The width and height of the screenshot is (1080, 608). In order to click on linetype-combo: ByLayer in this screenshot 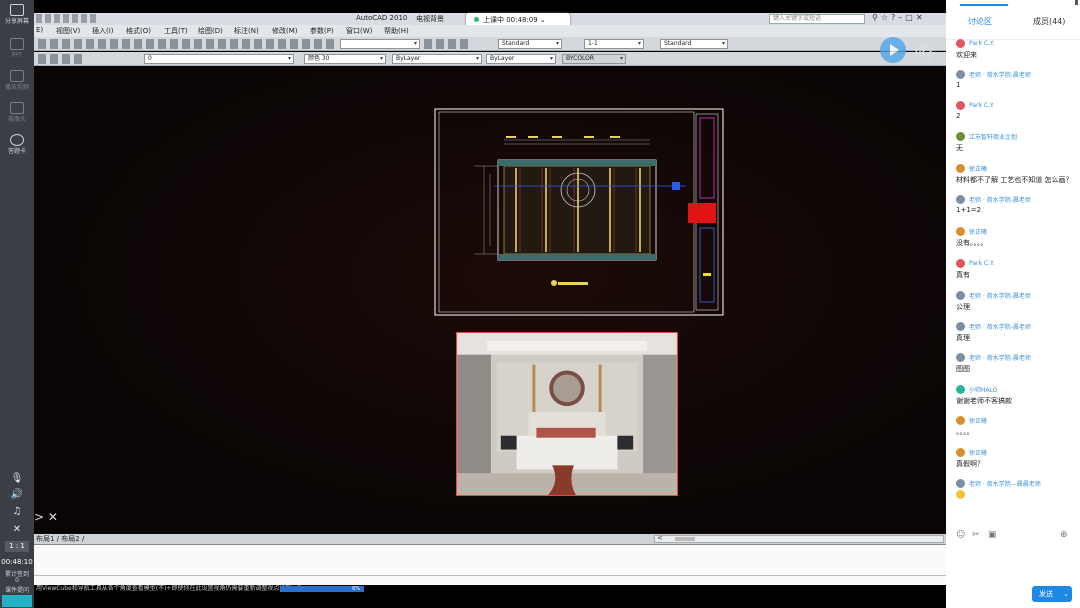, I will do `click(437, 59)`.